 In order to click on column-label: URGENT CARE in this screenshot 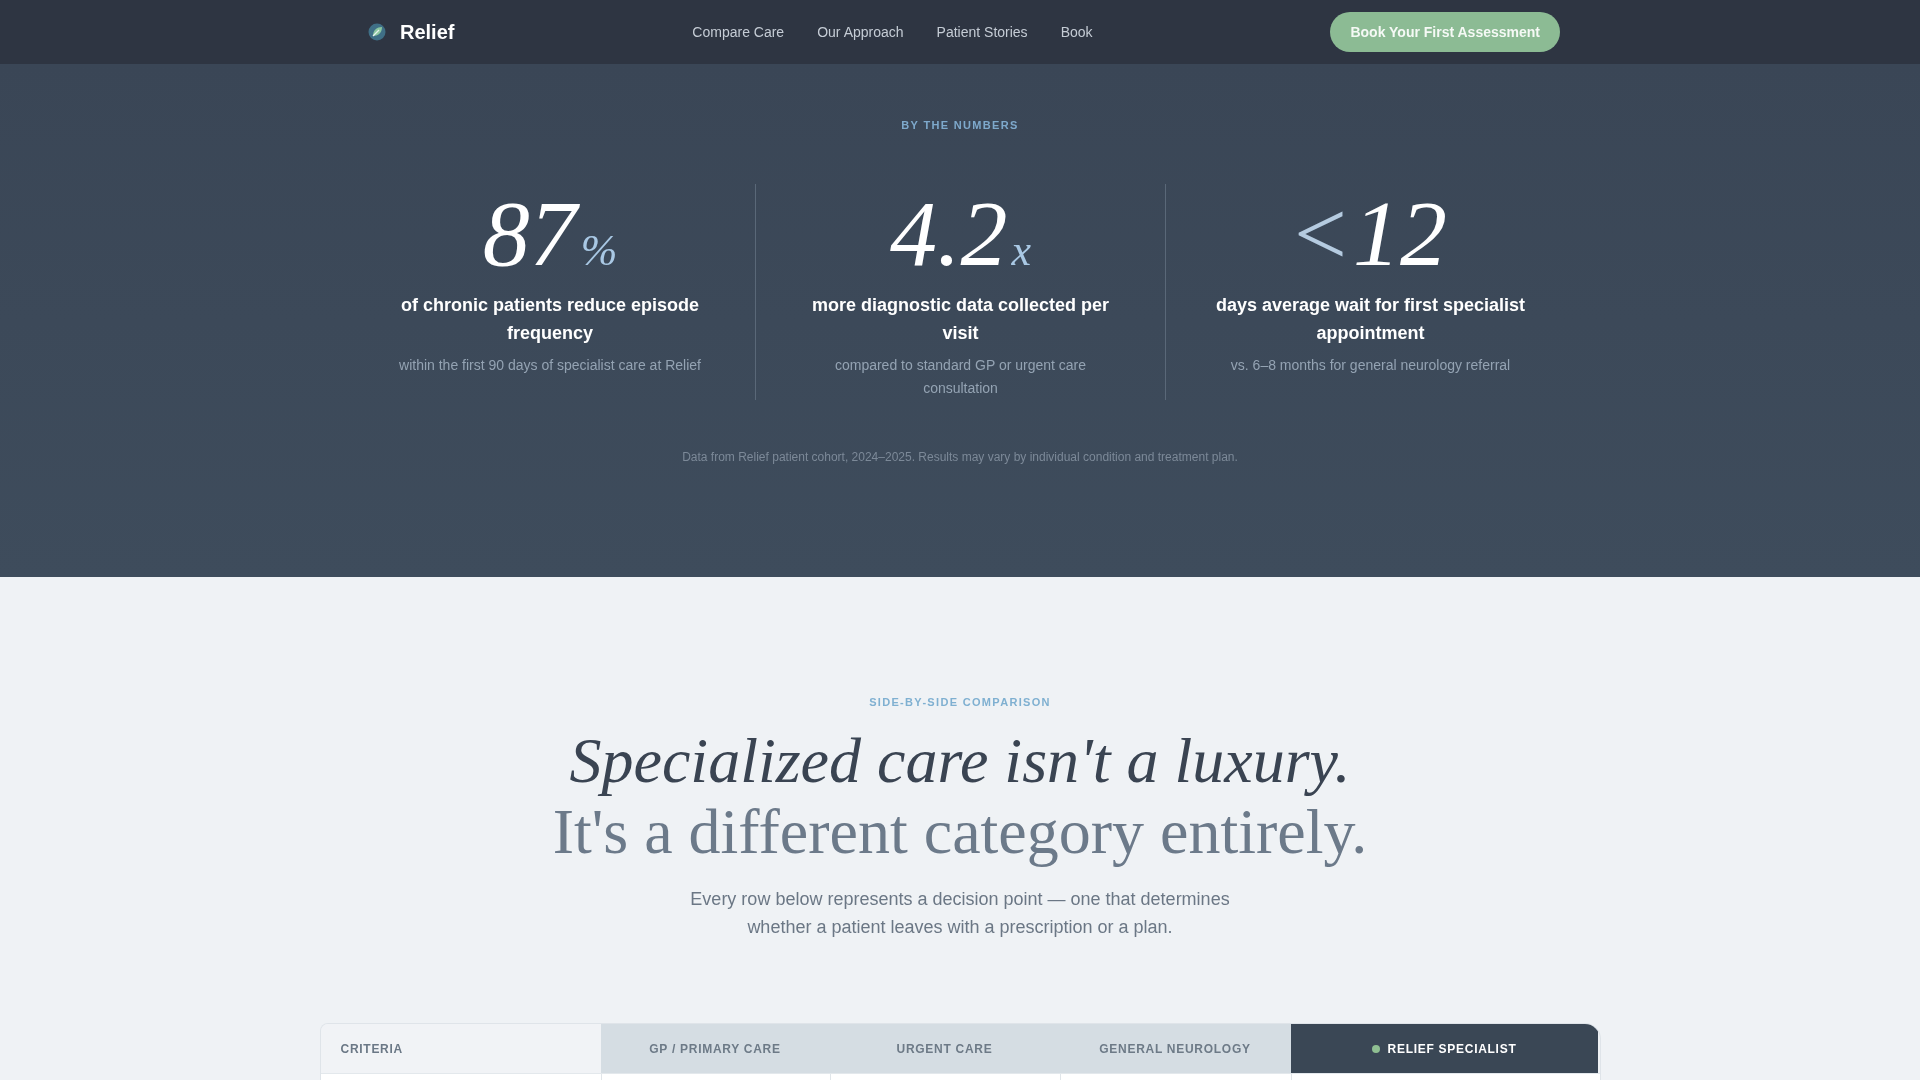, I will do `click(944, 1048)`.